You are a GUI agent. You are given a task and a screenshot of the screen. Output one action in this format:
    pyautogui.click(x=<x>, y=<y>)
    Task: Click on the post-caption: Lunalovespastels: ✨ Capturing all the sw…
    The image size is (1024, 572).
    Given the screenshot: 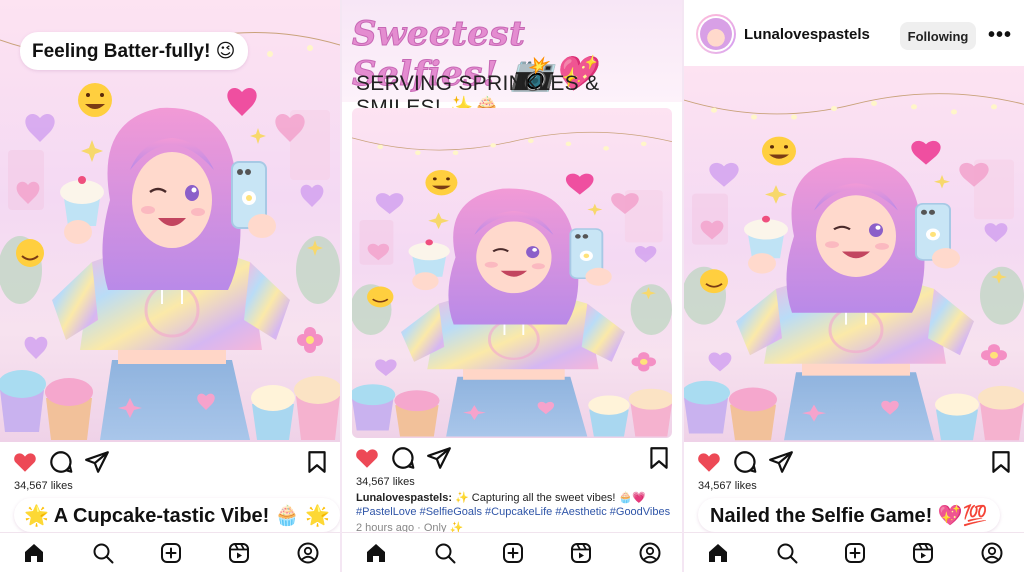 What is the action you would take?
    pyautogui.click(x=501, y=497)
    